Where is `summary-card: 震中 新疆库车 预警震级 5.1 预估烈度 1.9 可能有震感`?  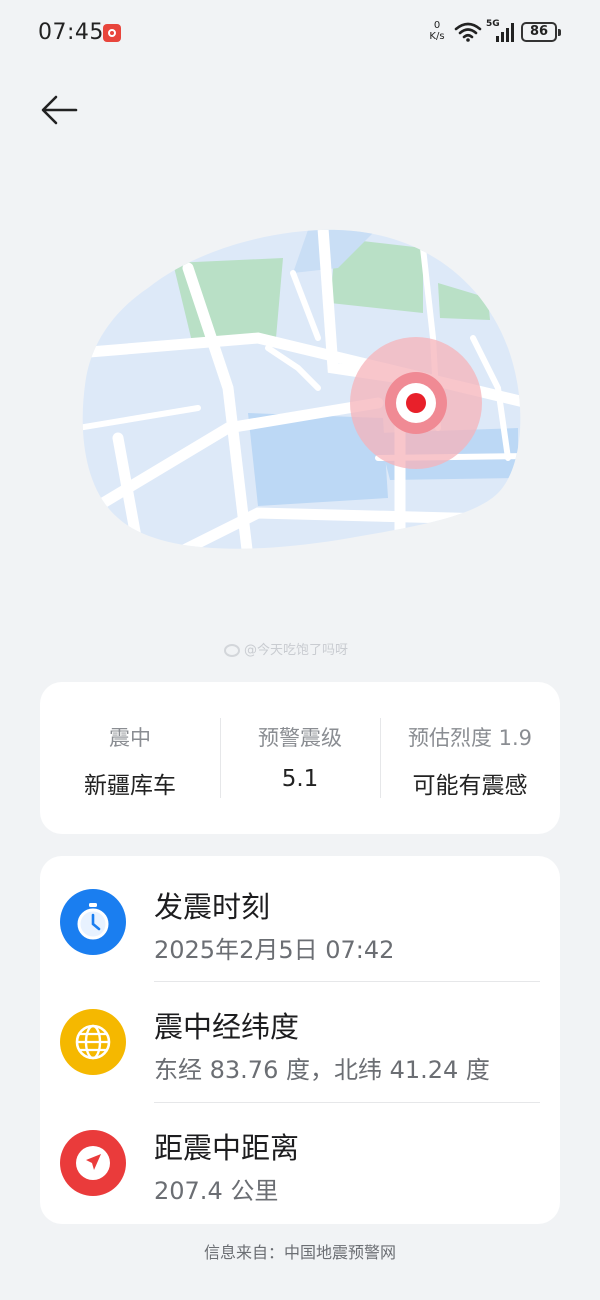
summary-card: 震中 新疆库车 预警震级 5.1 预估烈度 1.9 可能有震感 is located at coordinates (300, 758).